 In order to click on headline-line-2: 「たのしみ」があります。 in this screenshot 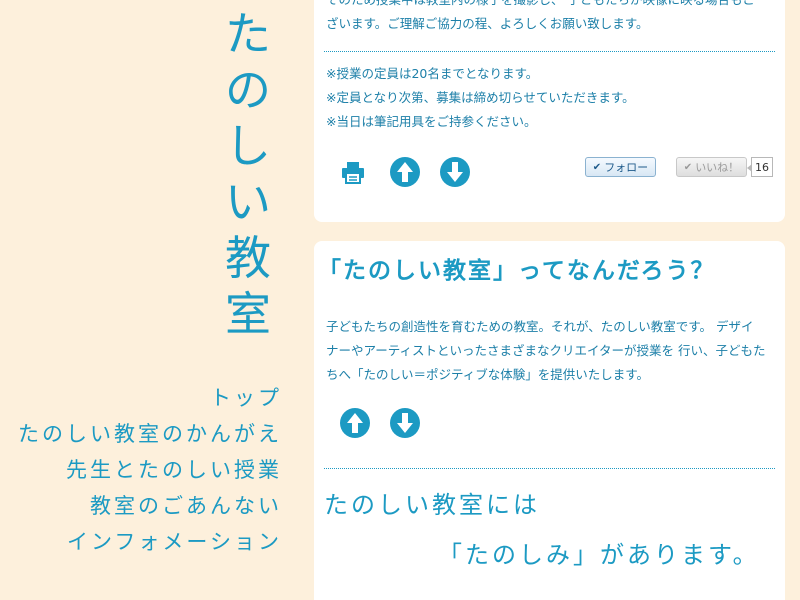, I will do `click(599, 555)`.